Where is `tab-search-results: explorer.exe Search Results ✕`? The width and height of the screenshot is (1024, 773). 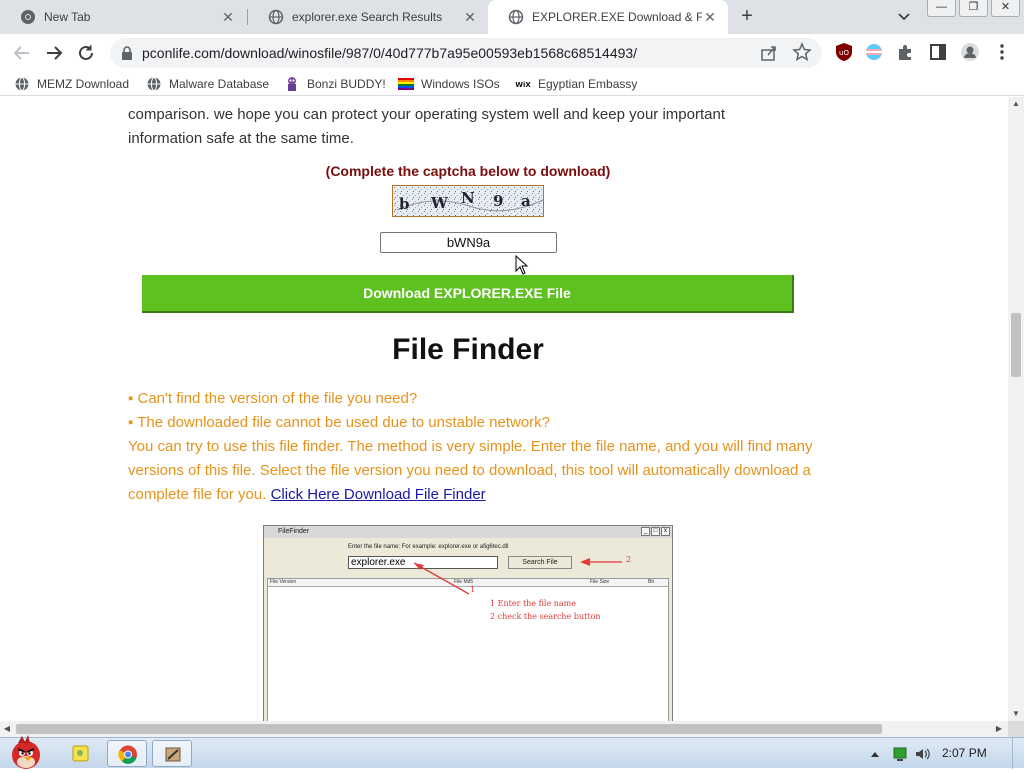 tab-search-results: explorer.exe Search Results ✕ is located at coordinates (368, 17).